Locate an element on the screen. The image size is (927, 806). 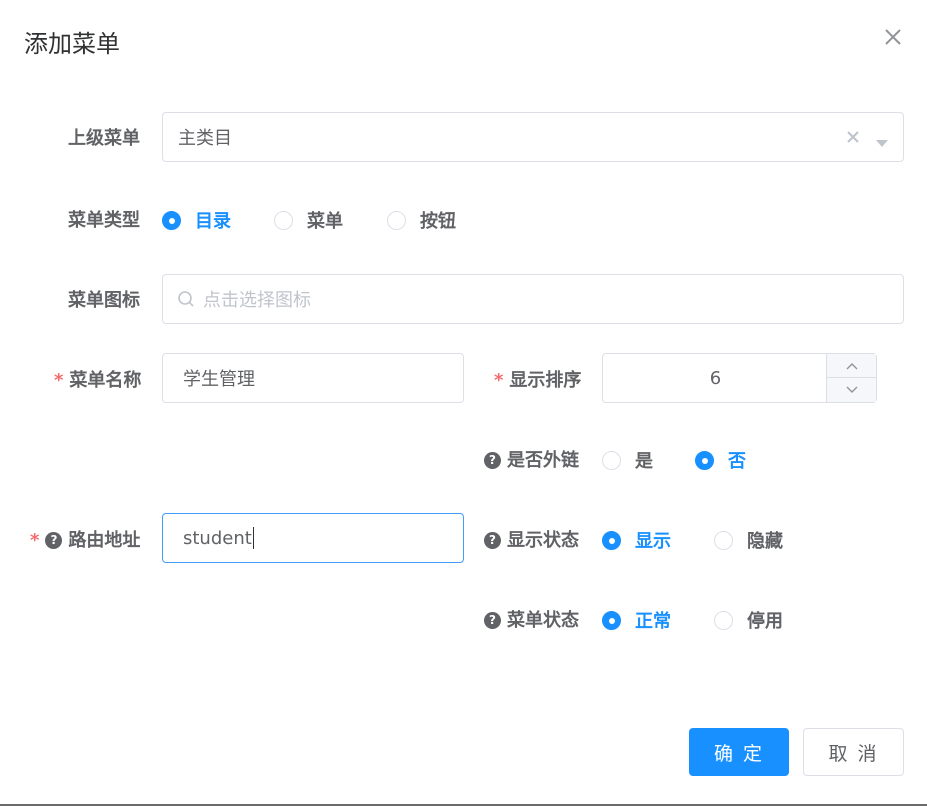
display-order-label-text: 显示排序 is located at coordinates (545, 380).